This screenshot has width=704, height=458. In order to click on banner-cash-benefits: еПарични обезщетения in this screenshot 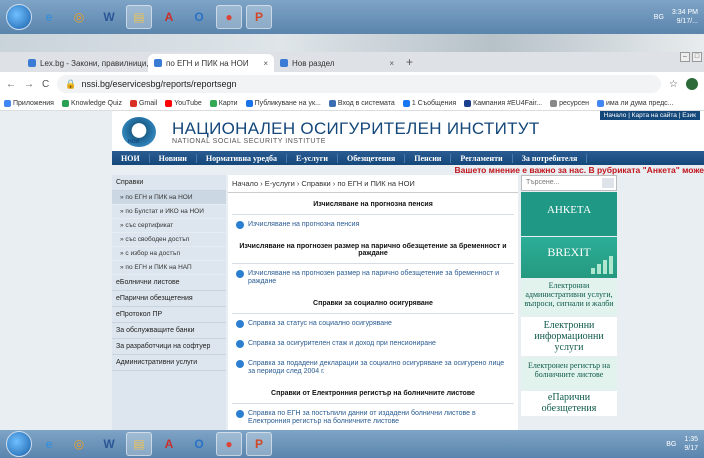, I will do `click(569, 403)`.